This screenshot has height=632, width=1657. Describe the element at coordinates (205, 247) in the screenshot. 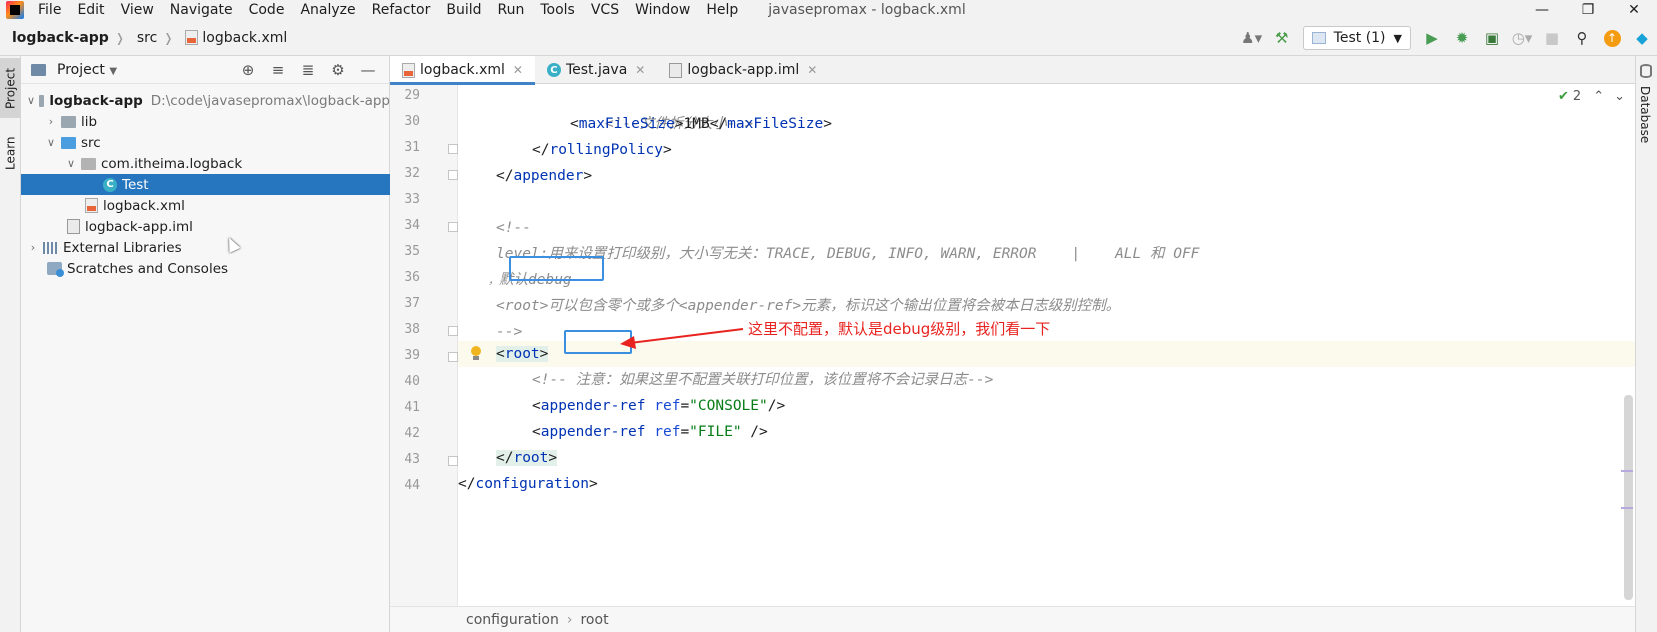

I see `tree-item-external-libraries: › External Libraries` at that location.